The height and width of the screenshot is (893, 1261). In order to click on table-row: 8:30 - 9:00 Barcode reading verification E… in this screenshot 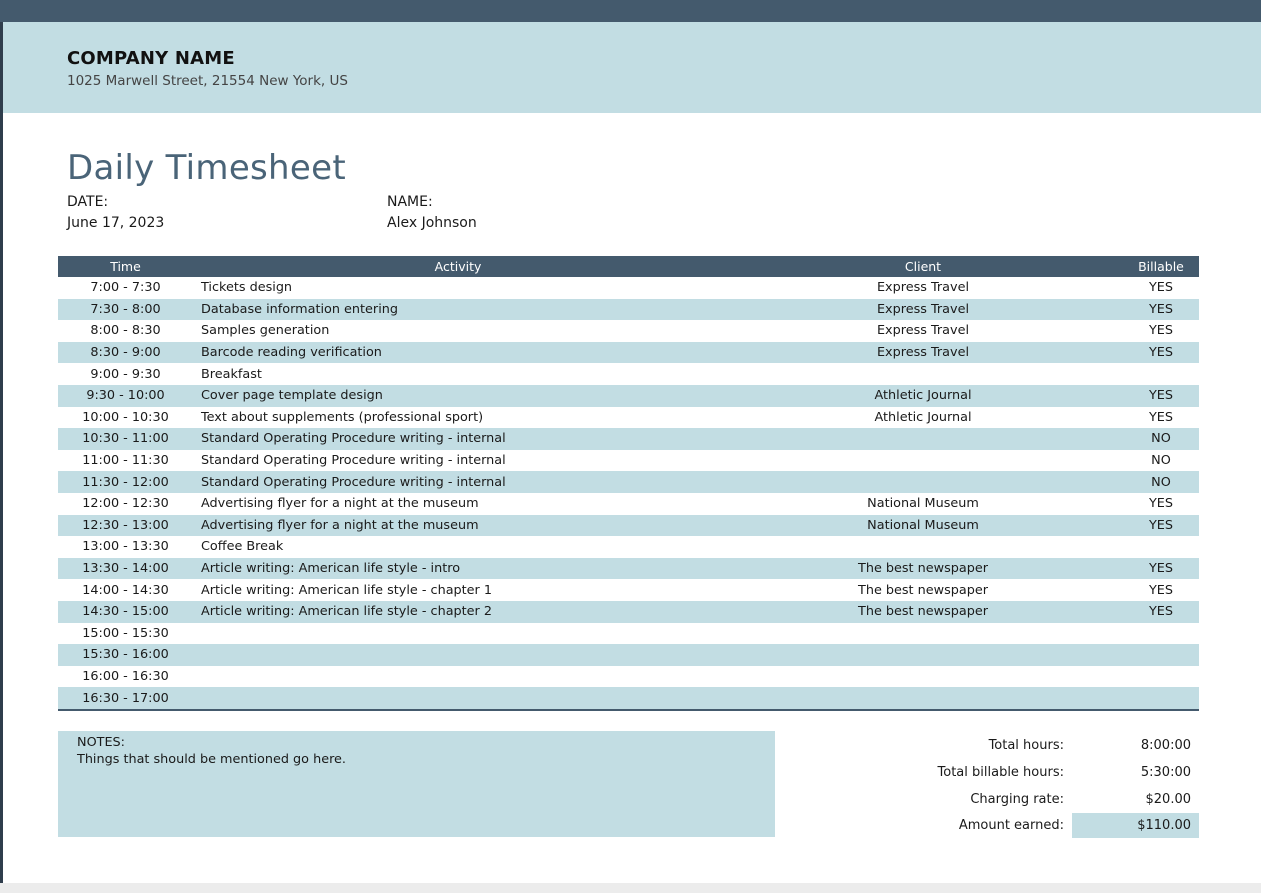, I will do `click(628, 352)`.